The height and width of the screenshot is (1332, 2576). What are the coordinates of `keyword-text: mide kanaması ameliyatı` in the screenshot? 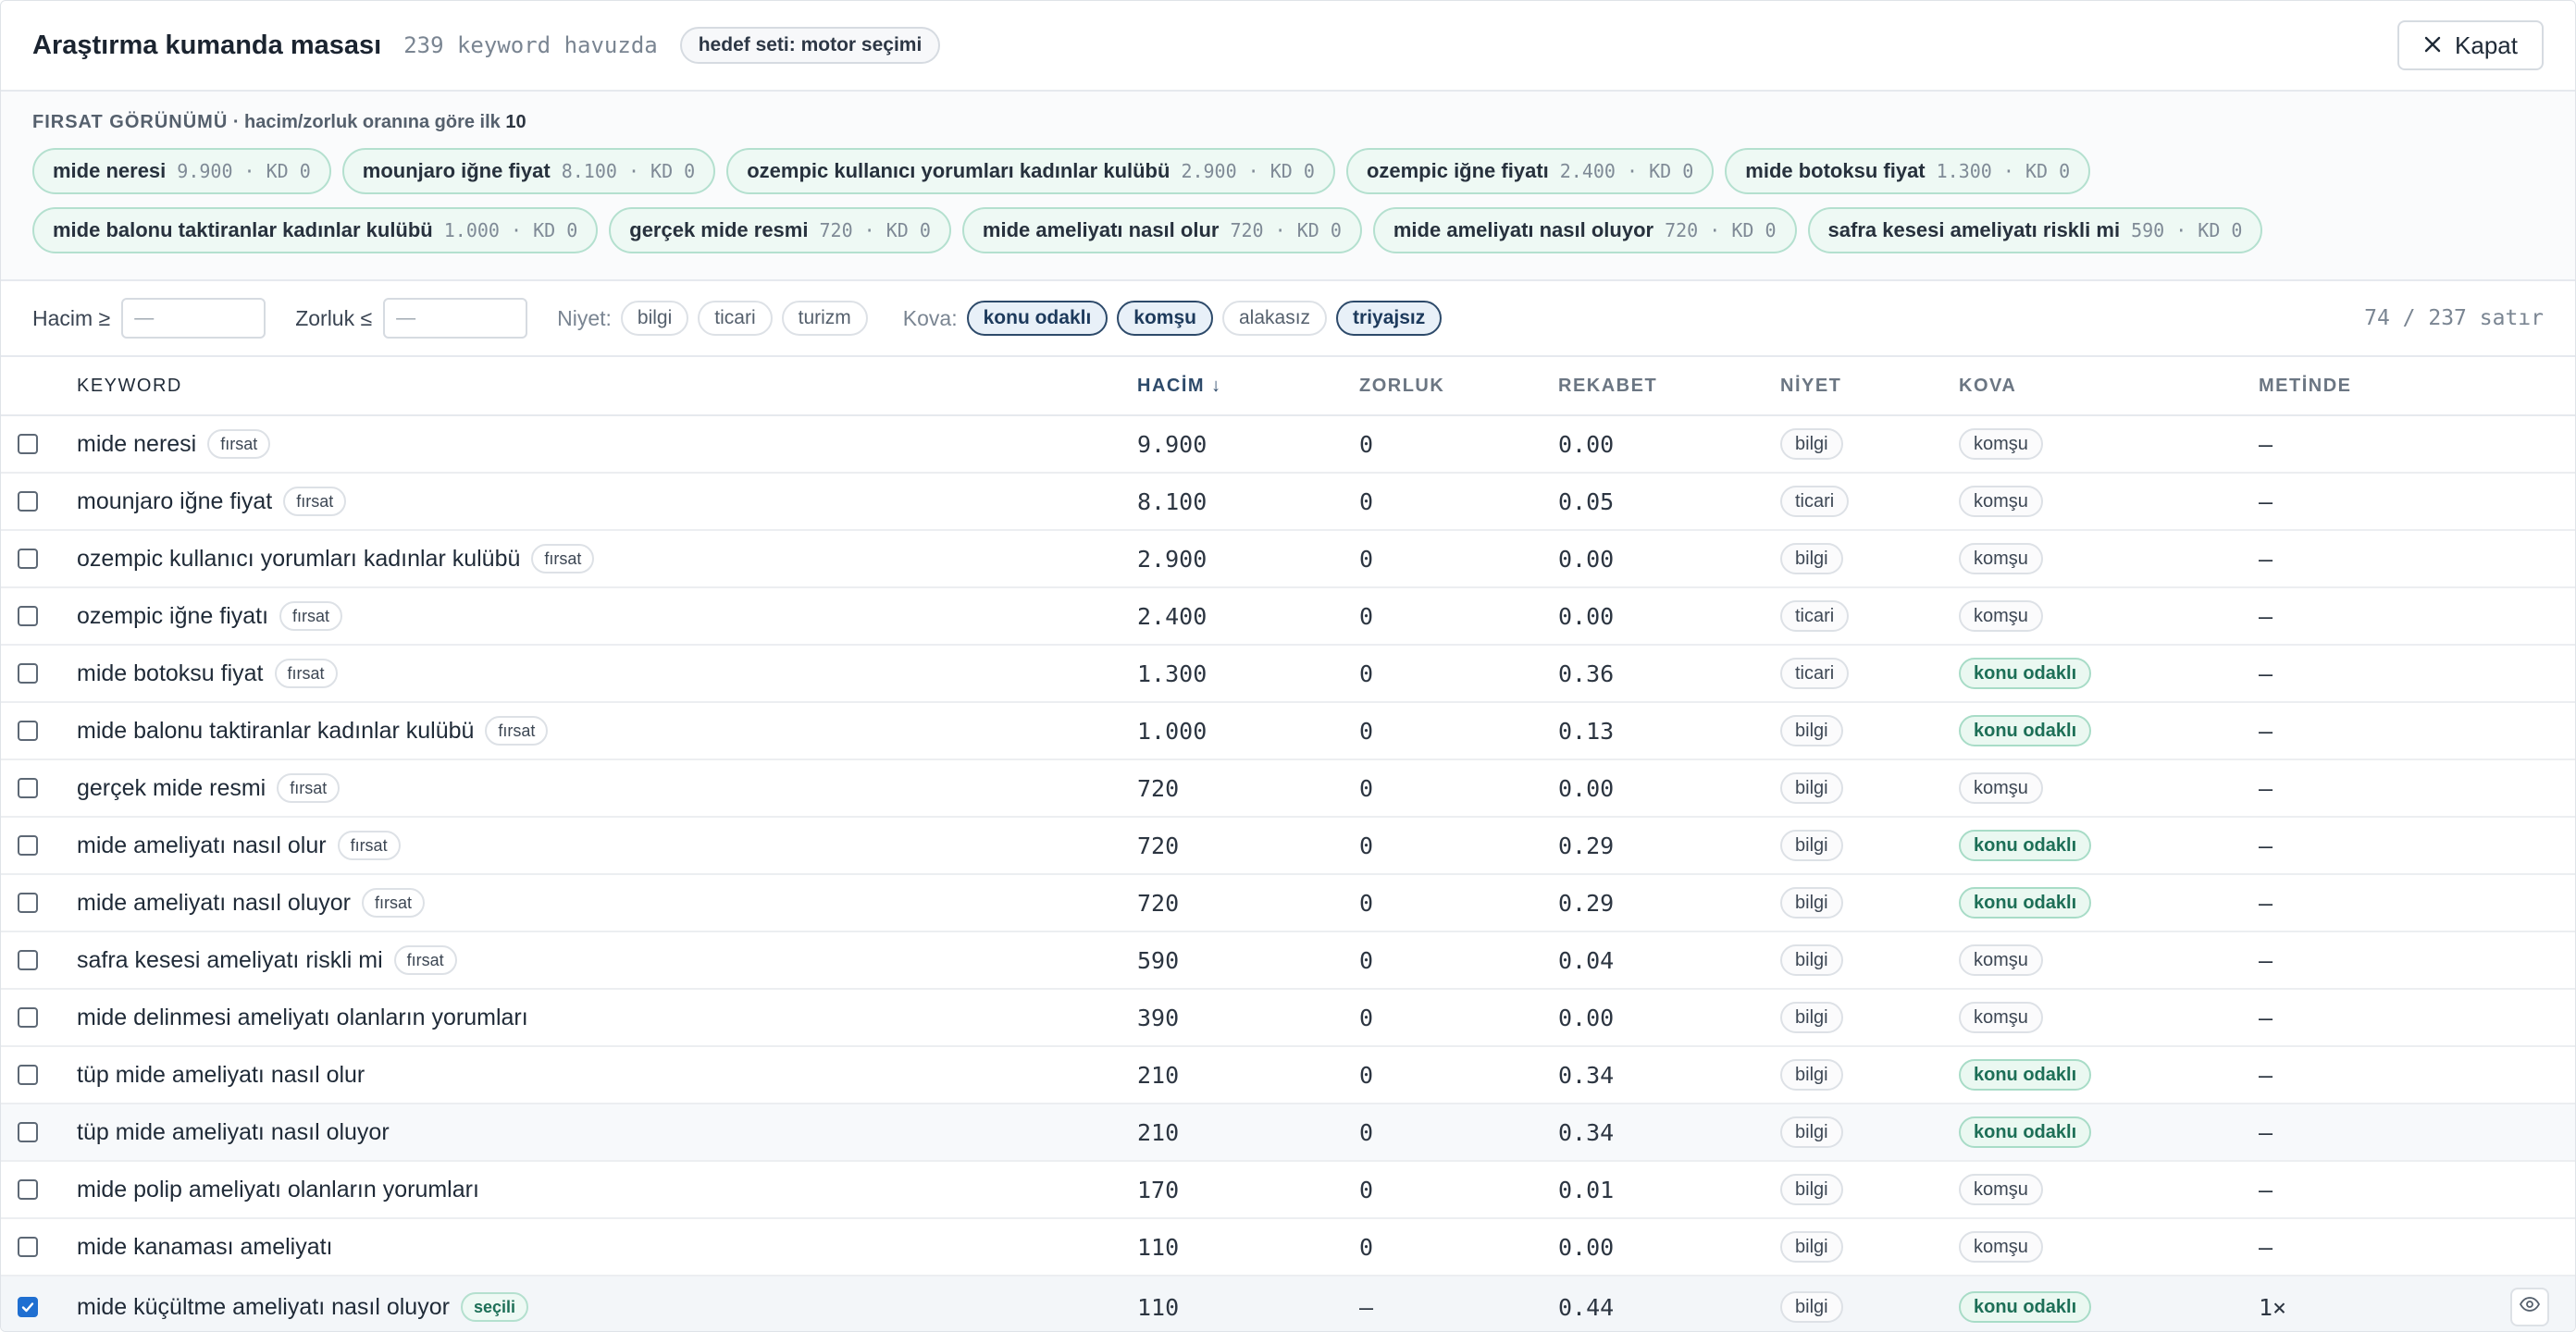 It's located at (205, 1247).